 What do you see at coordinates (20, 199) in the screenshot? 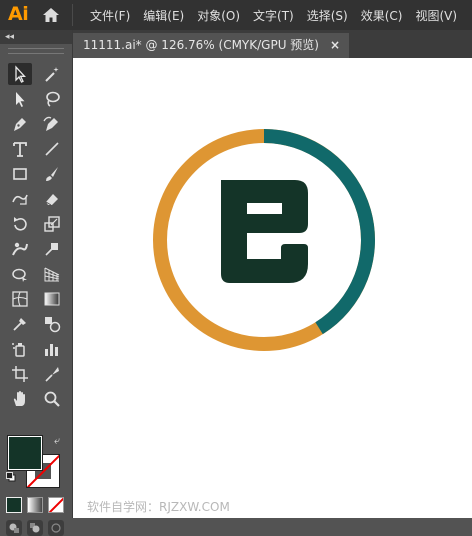
I see `shaper-tool-icon` at bounding box center [20, 199].